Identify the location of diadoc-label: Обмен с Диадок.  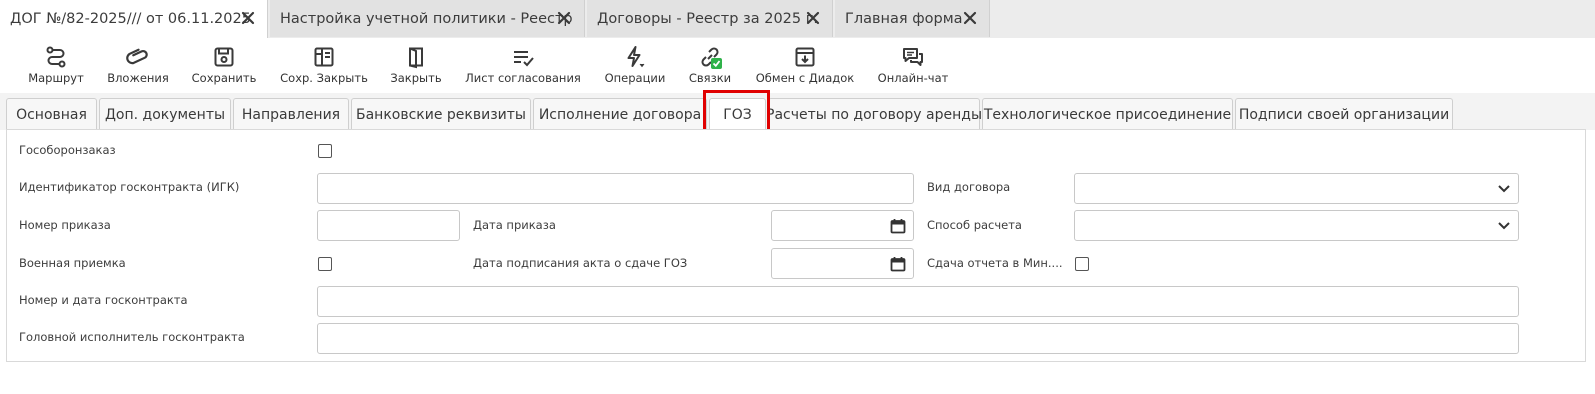
(805, 78).